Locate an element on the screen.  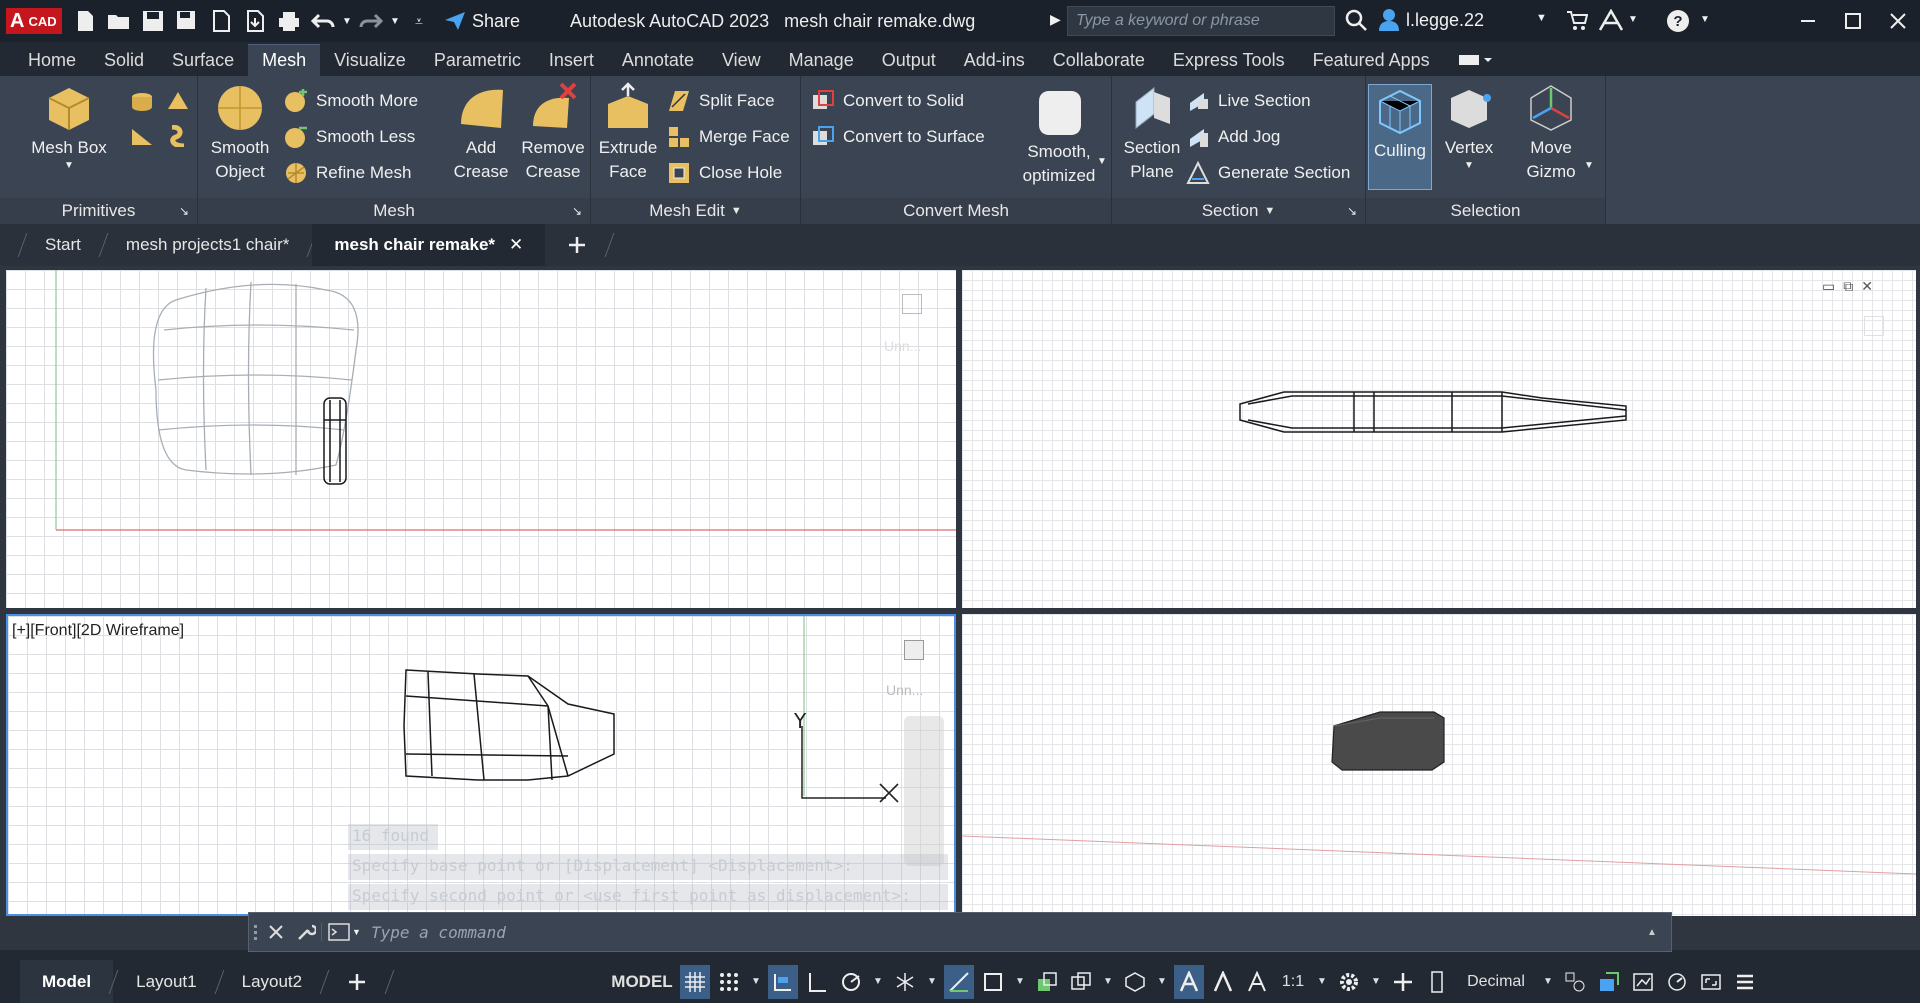
object-snap-tracking-icon is located at coordinates (959, 981).